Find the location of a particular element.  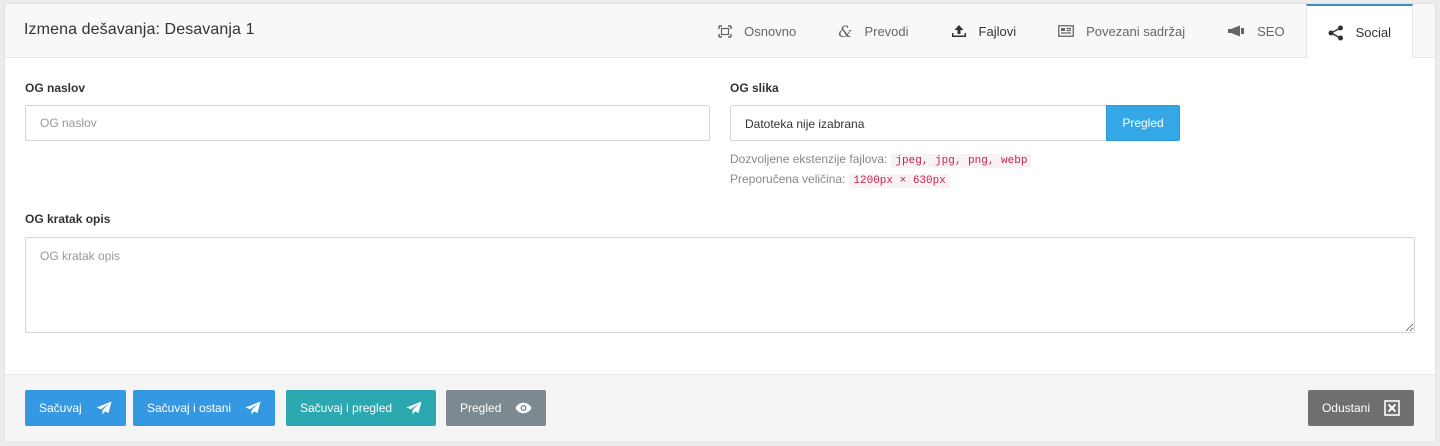

og-image-label: OG slika is located at coordinates (754, 88).